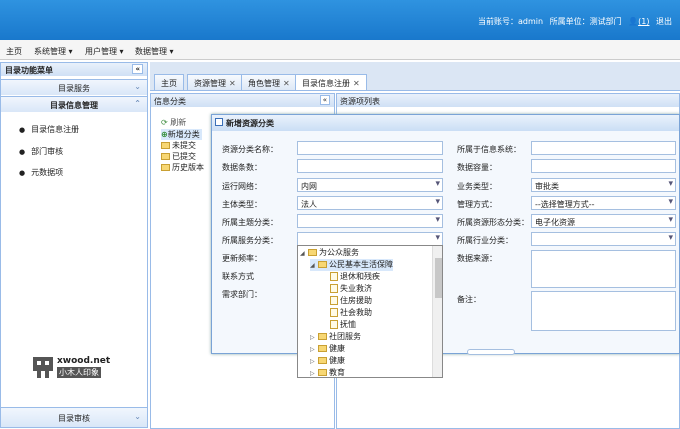 The height and width of the screenshot is (429, 680). Describe the element at coordinates (79, 372) in the screenshot. I see `logo-subtitle: 小木人印象` at that location.